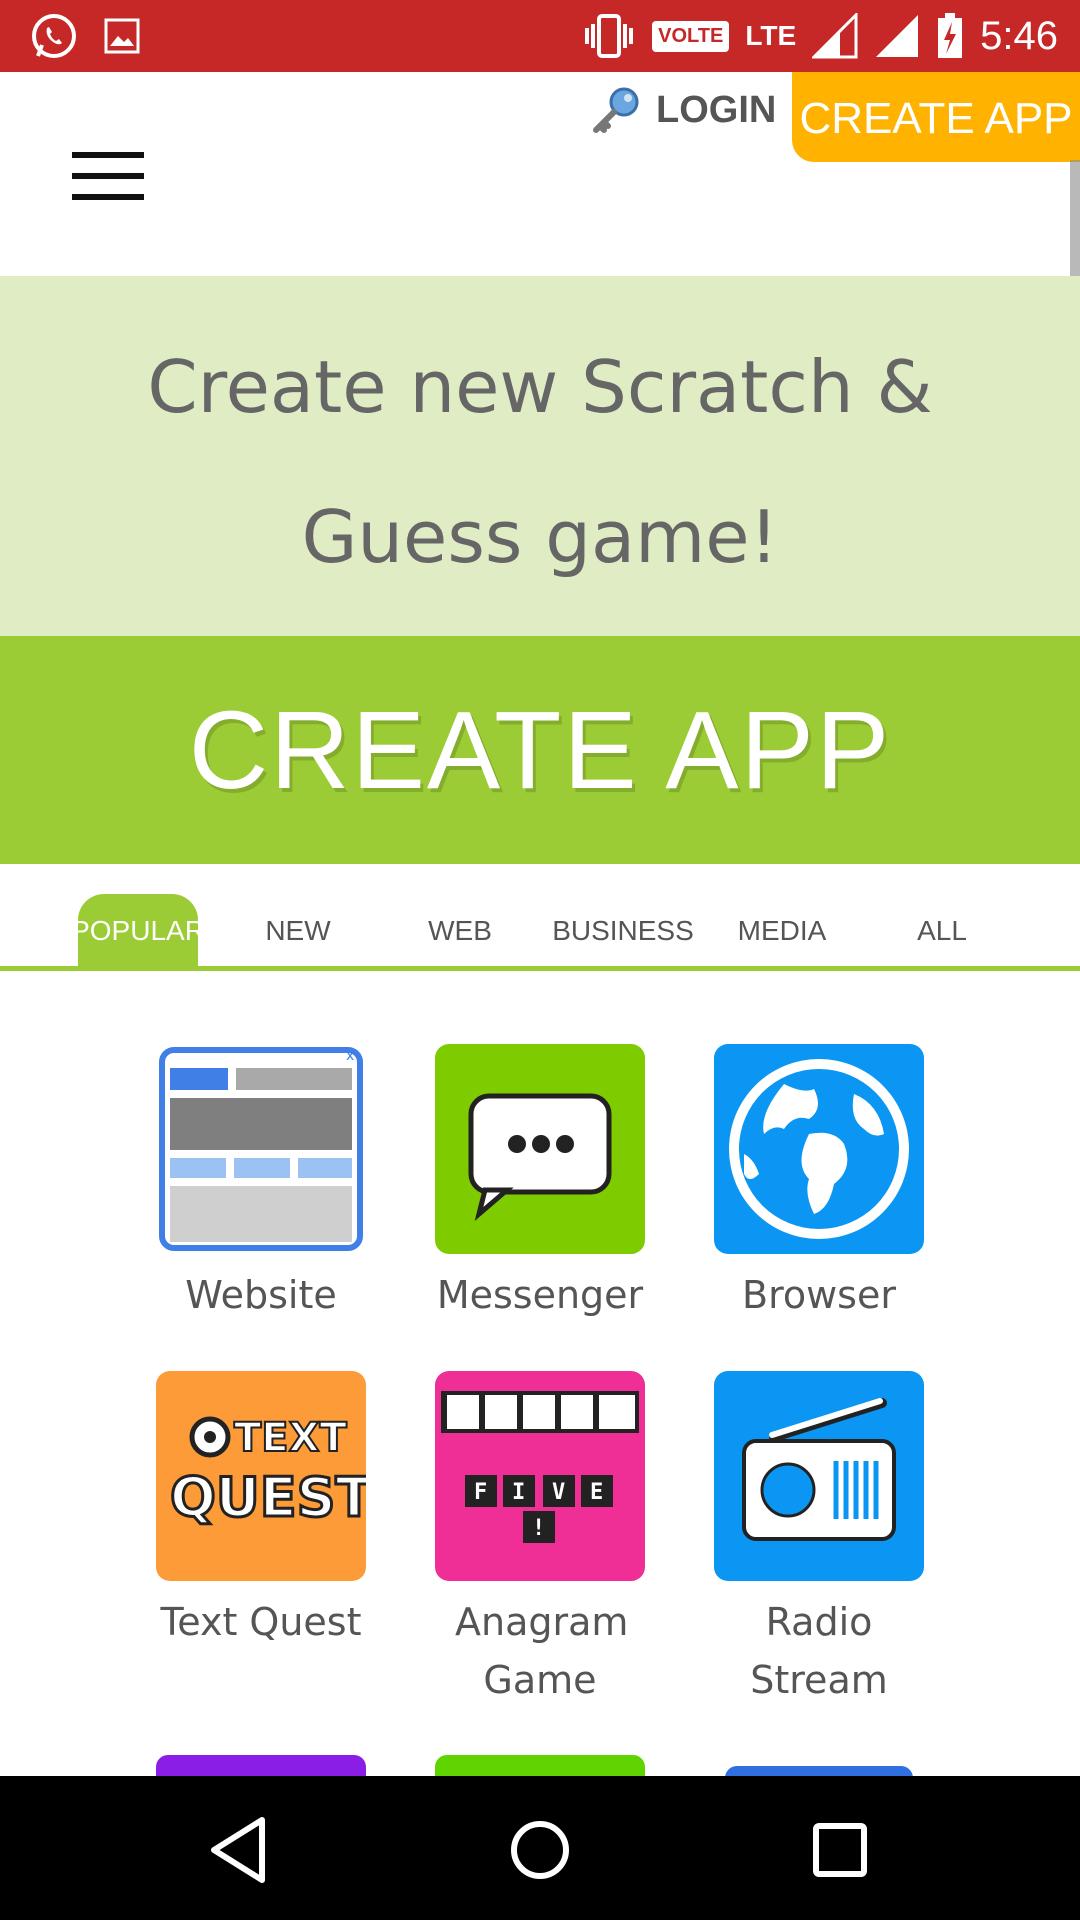 This screenshot has width=1080, height=1920. Describe the element at coordinates (480, 1492) in the screenshot. I see `icon-letter: F` at that location.